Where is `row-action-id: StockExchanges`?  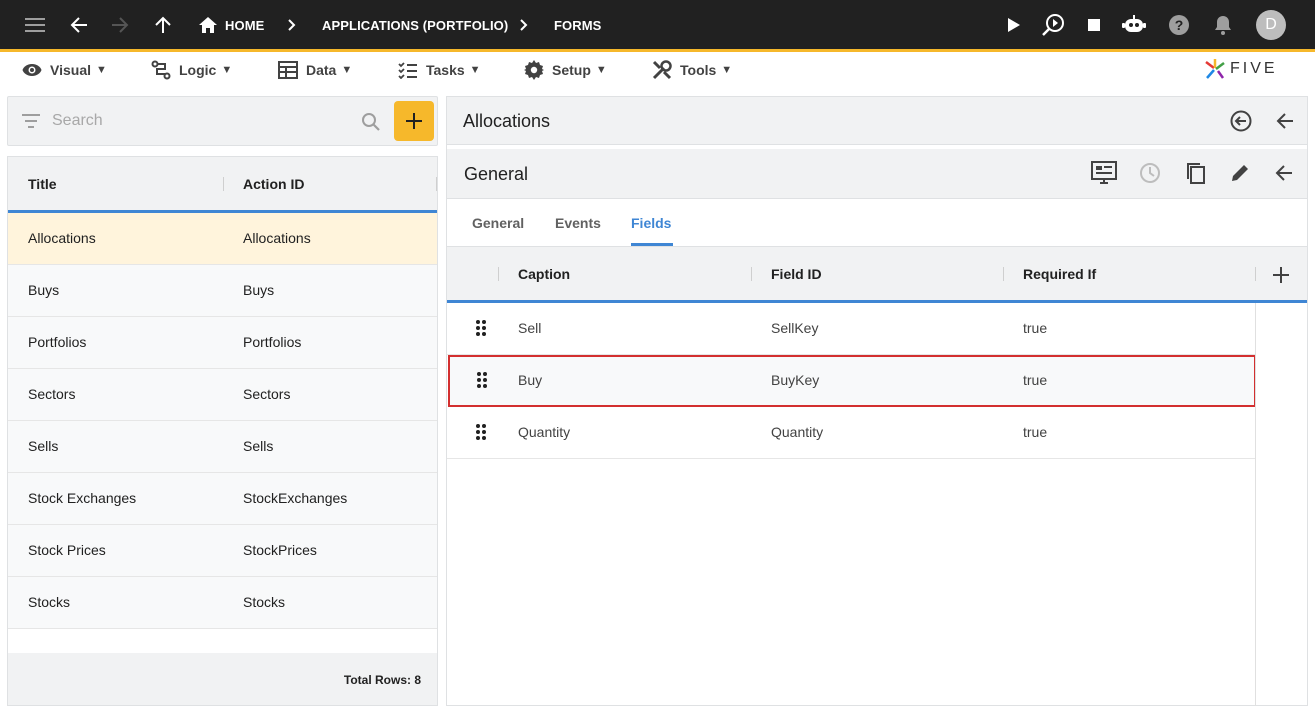
row-action-id: StockExchanges is located at coordinates (295, 498).